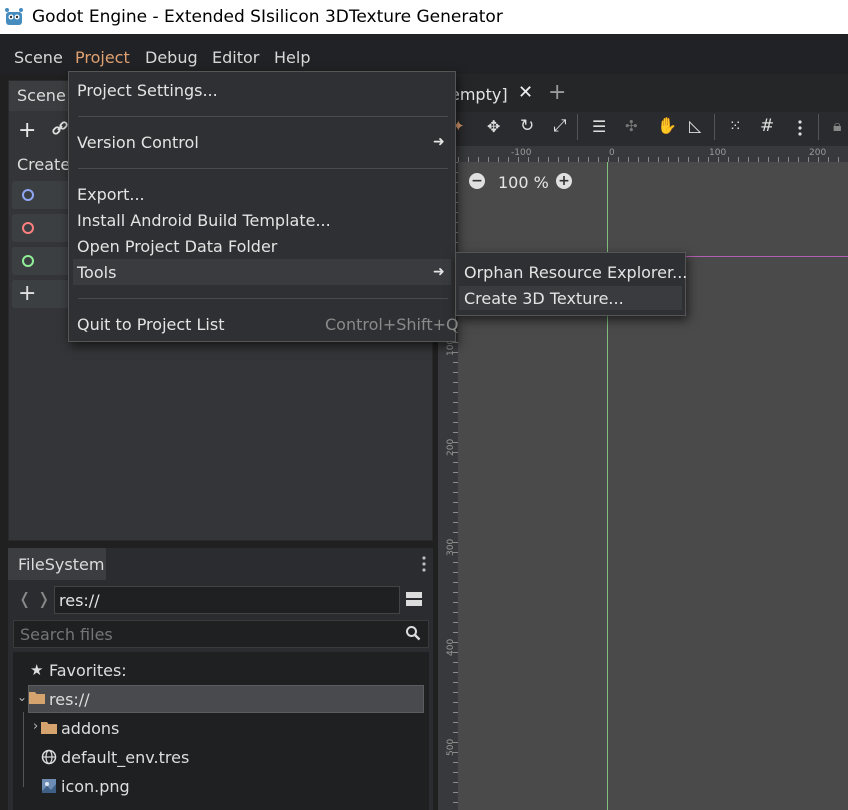 This screenshot has height=810, width=848. I want to click on node-2d-button, so click(41, 195).